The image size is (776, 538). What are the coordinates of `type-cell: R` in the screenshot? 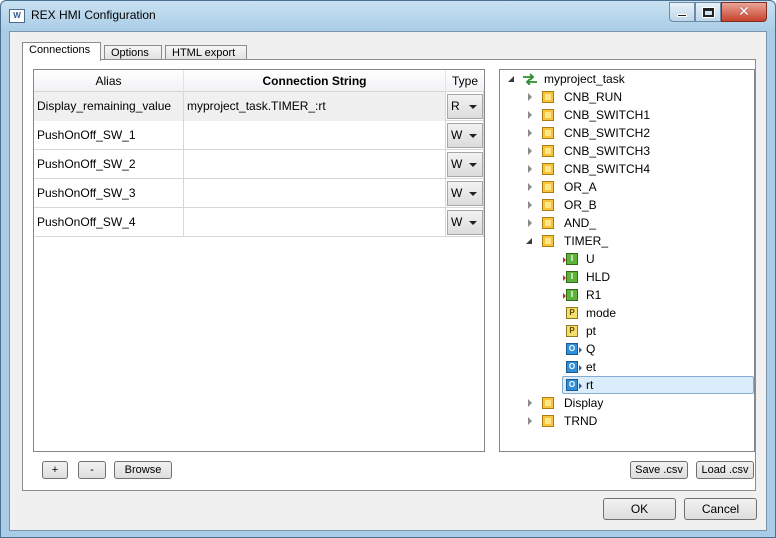 It's located at (465, 106).